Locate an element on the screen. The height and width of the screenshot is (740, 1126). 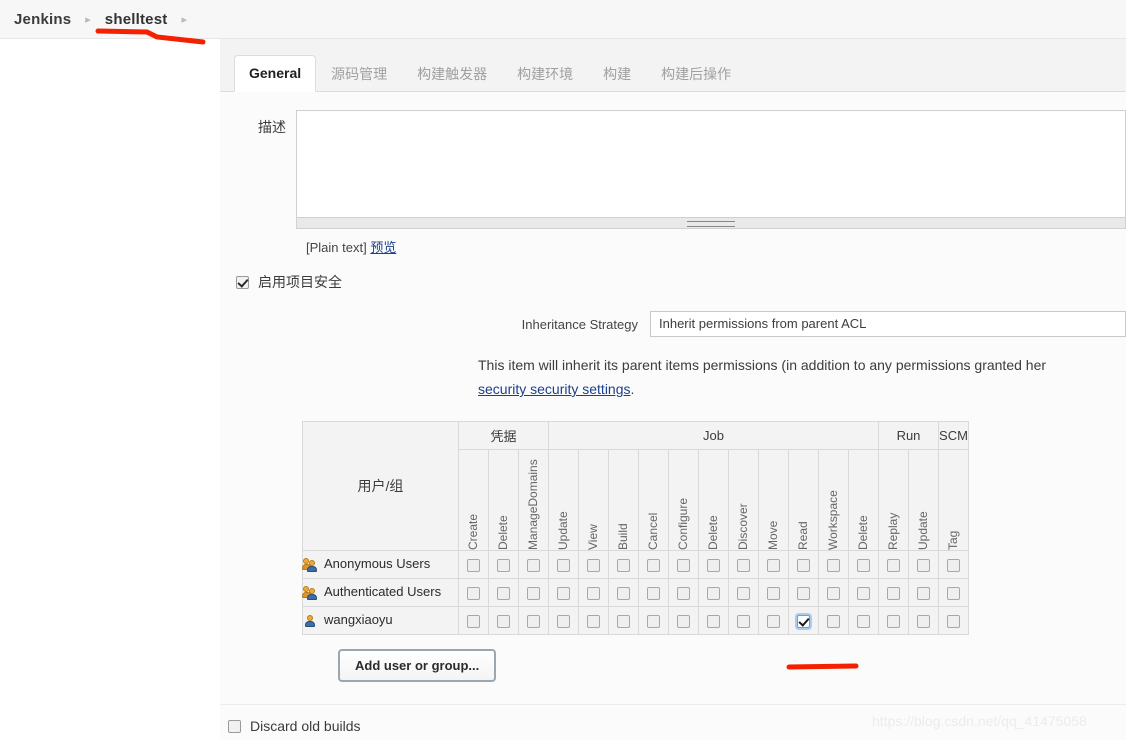
tab-post-build-actions: 构建后操作 is located at coordinates (696, 73).